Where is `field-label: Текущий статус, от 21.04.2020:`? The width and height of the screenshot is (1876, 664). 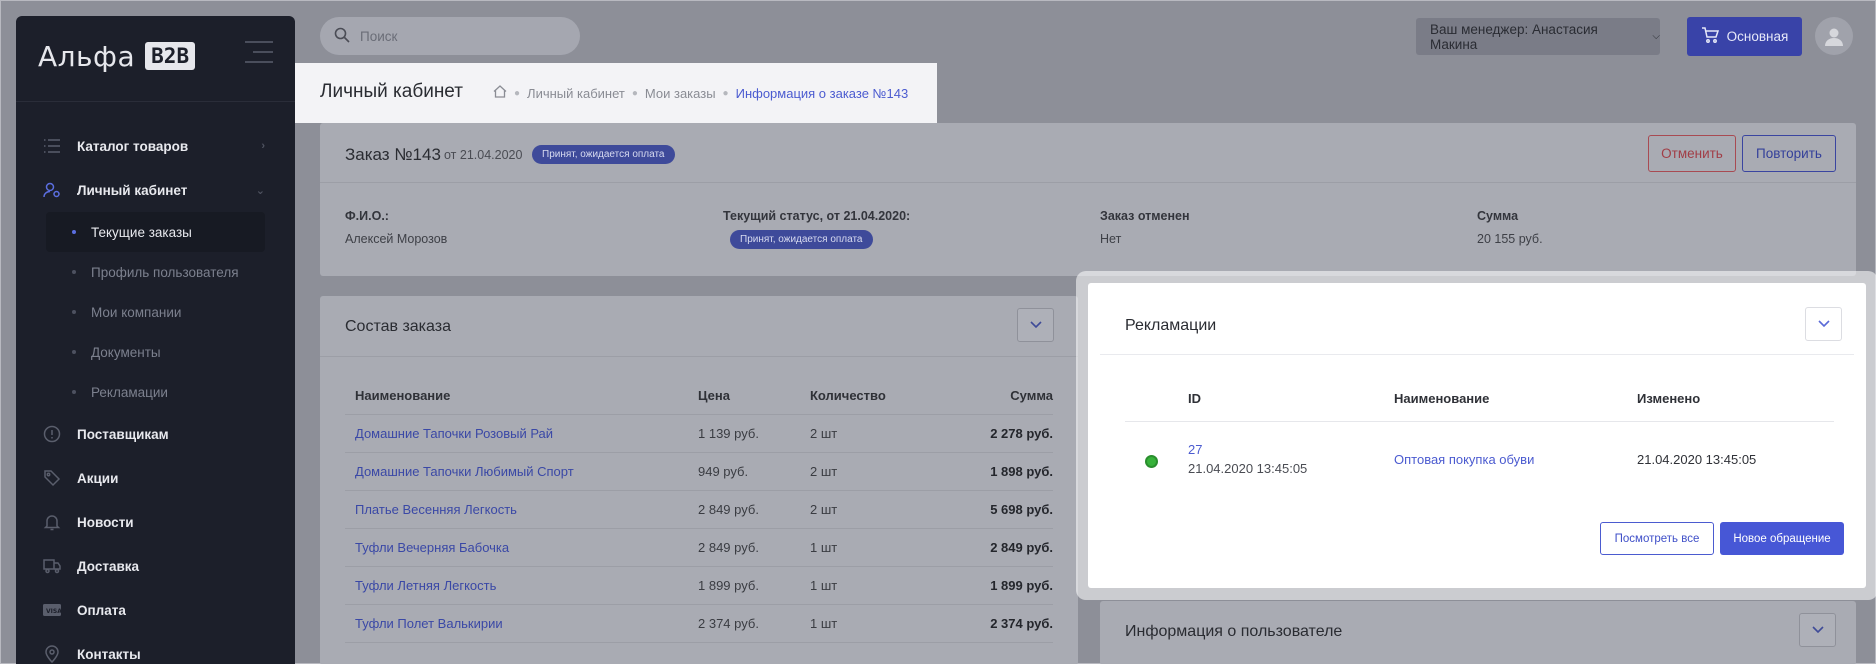
field-label: Текущий статус, от 21.04.2020: is located at coordinates (817, 216).